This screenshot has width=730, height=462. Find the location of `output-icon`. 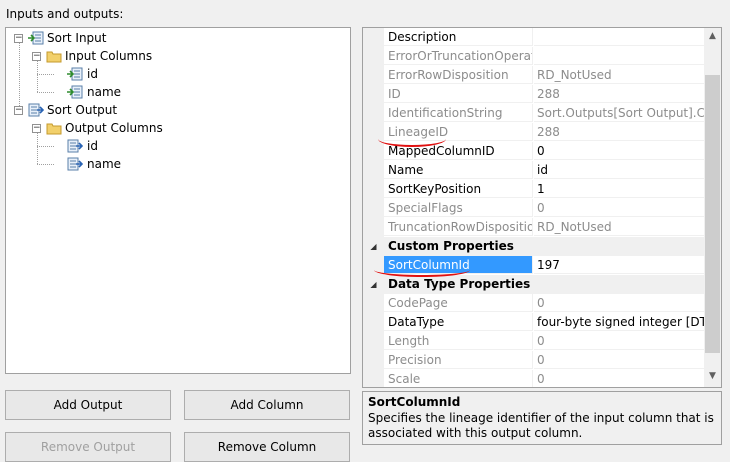

output-icon is located at coordinates (36, 110).